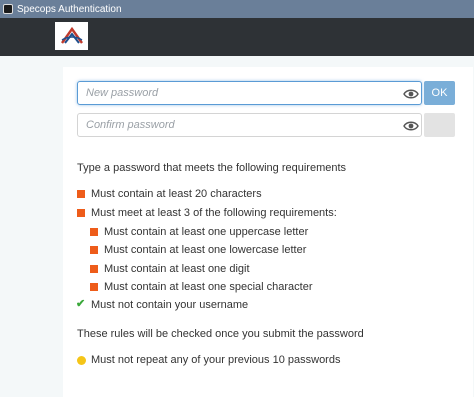 This screenshot has width=474, height=397. I want to click on confirm-status-box, so click(439, 125).